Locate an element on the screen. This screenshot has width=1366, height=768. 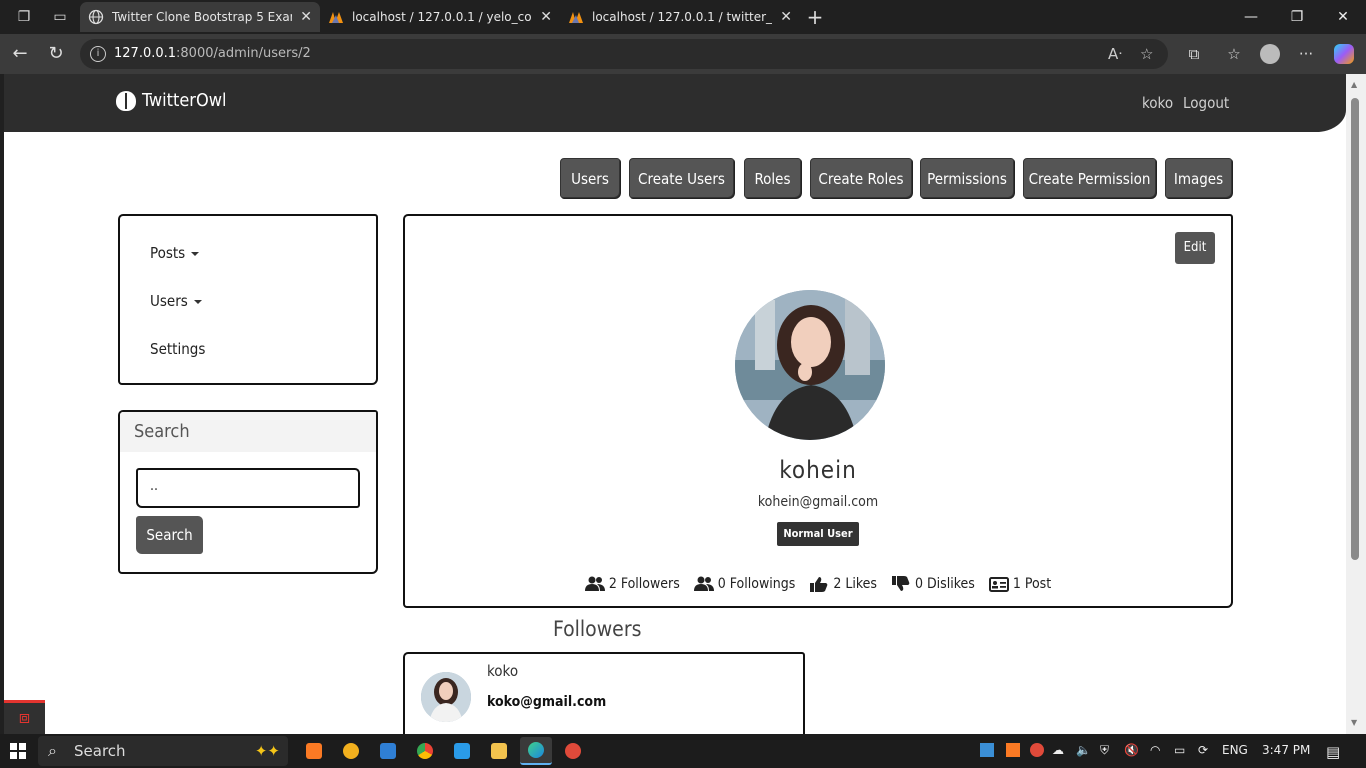
favorite-star-icon: ☆ is located at coordinates (1146, 54).